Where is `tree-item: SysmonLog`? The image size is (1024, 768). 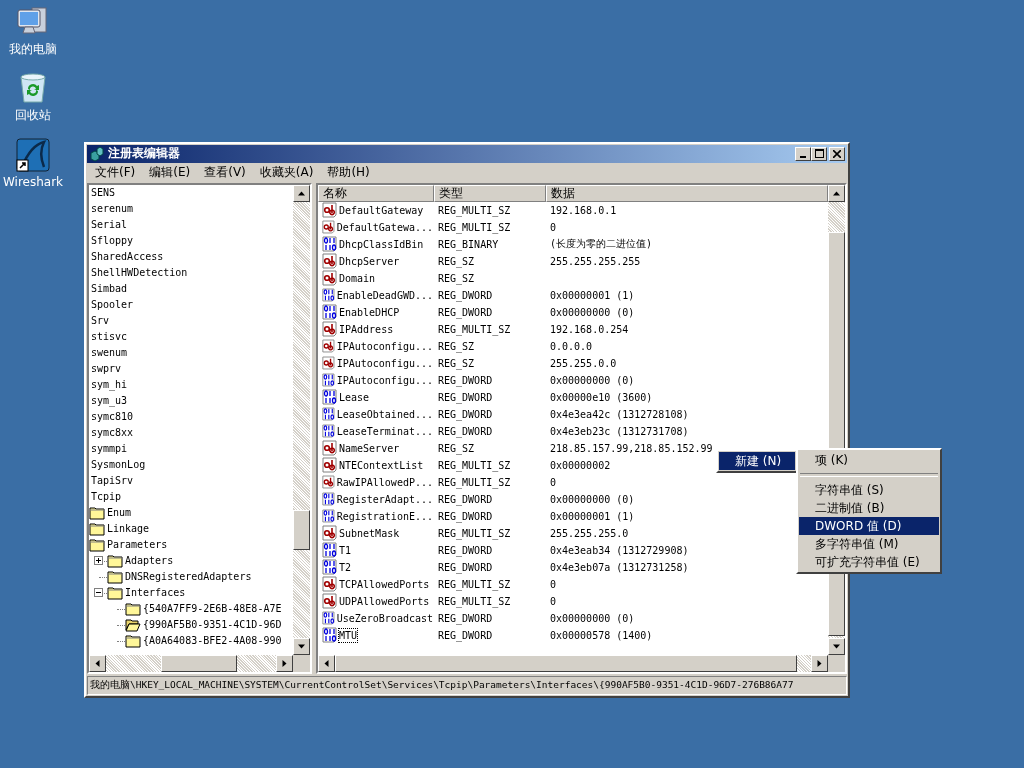
tree-item: SysmonLog is located at coordinates (118, 465).